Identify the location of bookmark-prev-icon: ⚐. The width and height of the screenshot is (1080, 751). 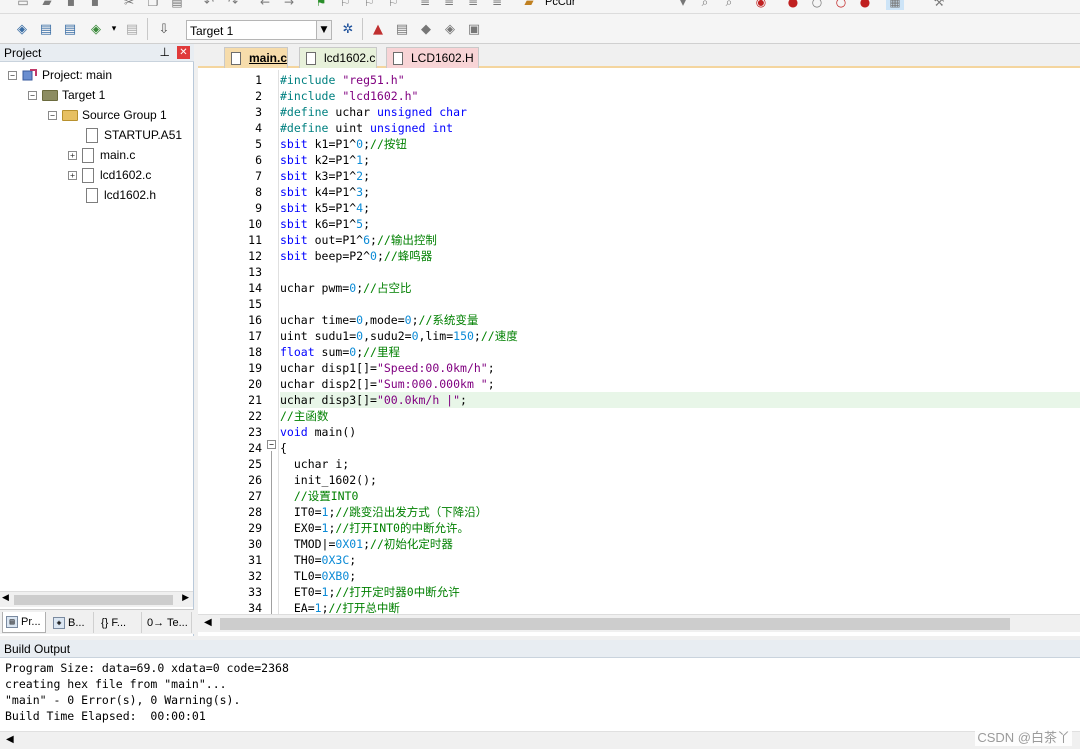
(345, 5).